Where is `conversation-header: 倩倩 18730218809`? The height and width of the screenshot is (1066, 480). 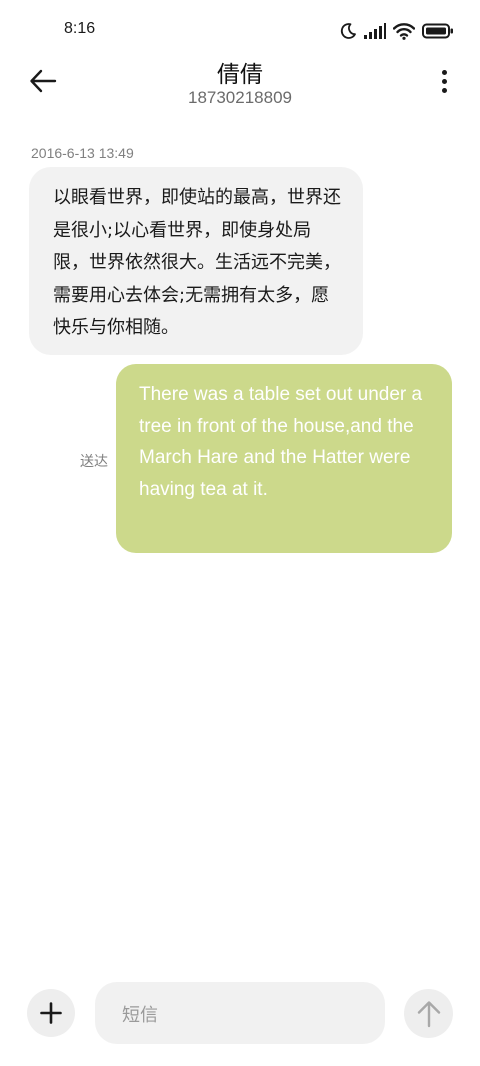 conversation-header: 倩倩 18730218809 is located at coordinates (240, 85).